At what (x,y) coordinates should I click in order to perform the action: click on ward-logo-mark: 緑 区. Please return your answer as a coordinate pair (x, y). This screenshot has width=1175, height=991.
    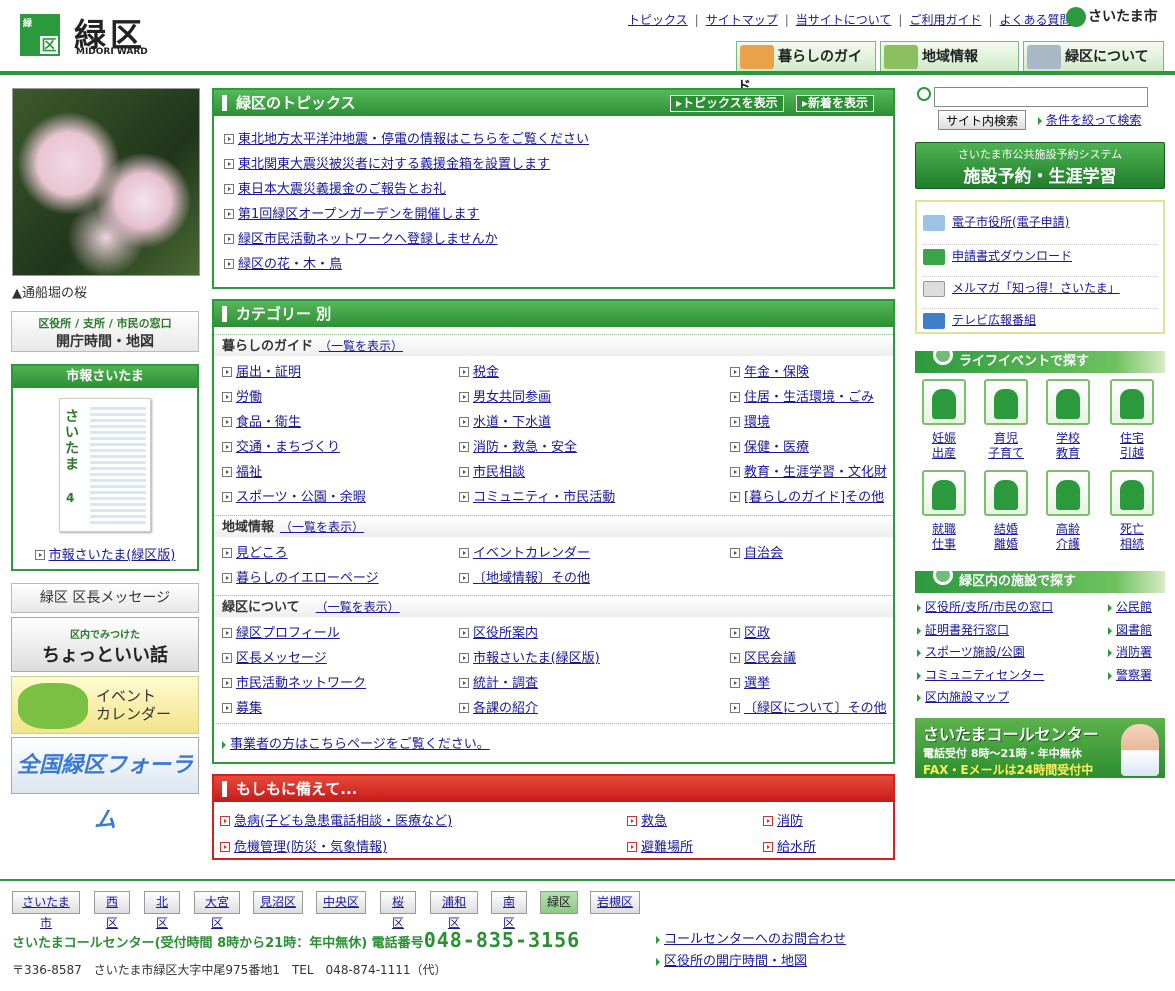
    Looking at the image, I should click on (40, 35).